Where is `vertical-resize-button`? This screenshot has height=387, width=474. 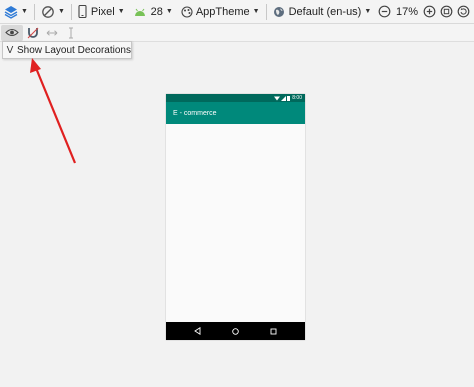
vertical-resize-button is located at coordinates (71, 33).